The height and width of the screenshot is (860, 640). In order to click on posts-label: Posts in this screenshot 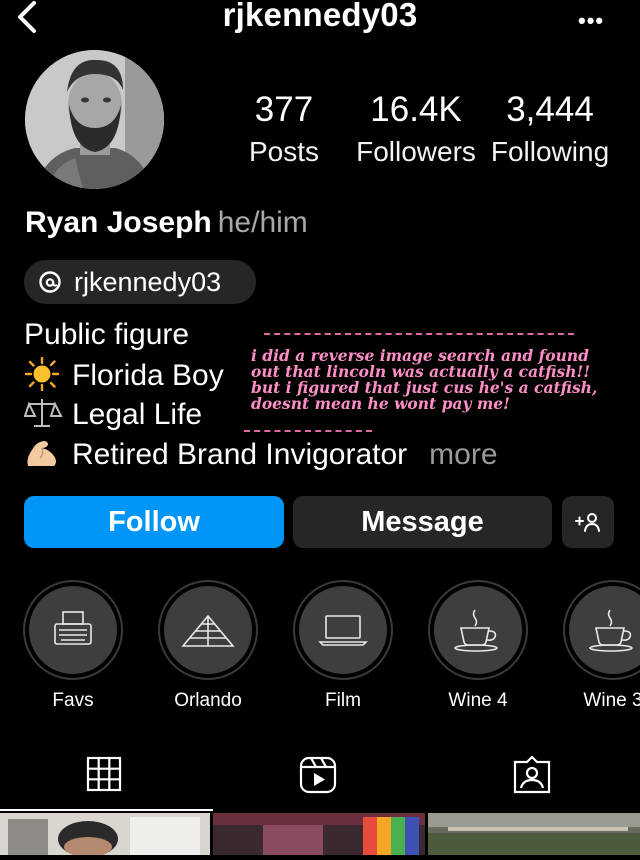, I will do `click(284, 151)`.